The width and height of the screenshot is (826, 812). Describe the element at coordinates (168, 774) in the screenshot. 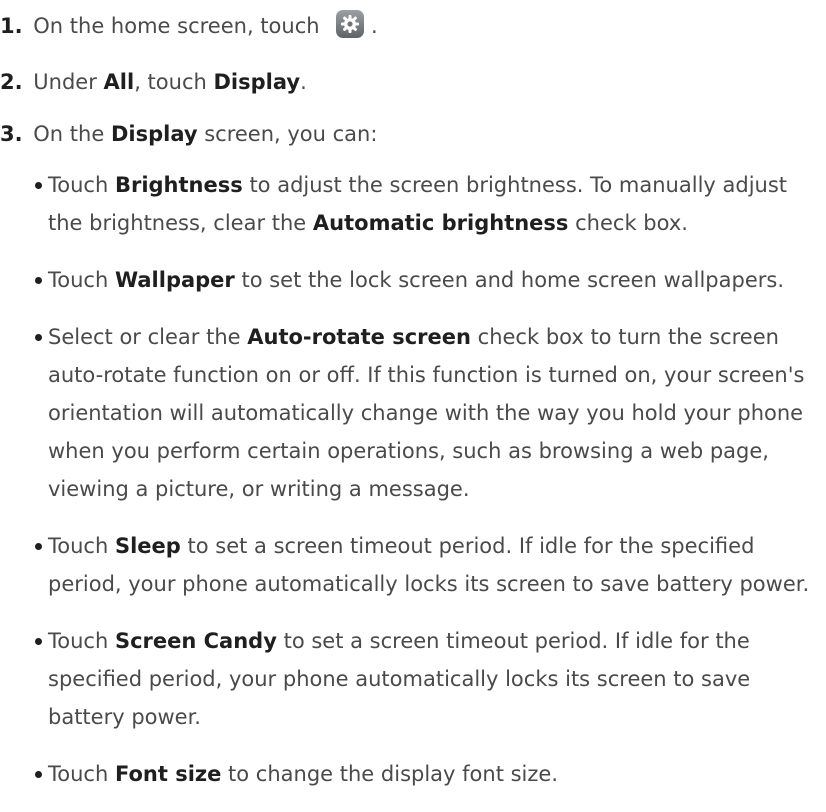

I see `ui-term-font-size: Font size` at that location.